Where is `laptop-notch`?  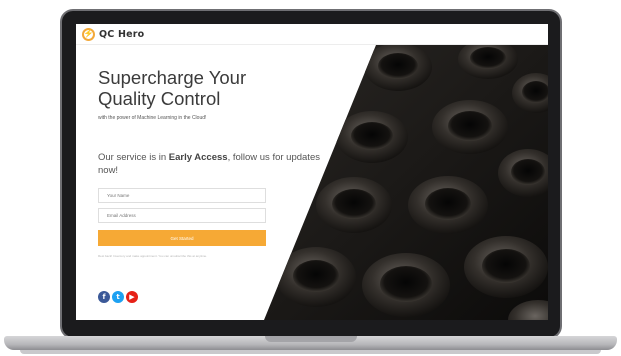 laptop-notch is located at coordinates (311, 339).